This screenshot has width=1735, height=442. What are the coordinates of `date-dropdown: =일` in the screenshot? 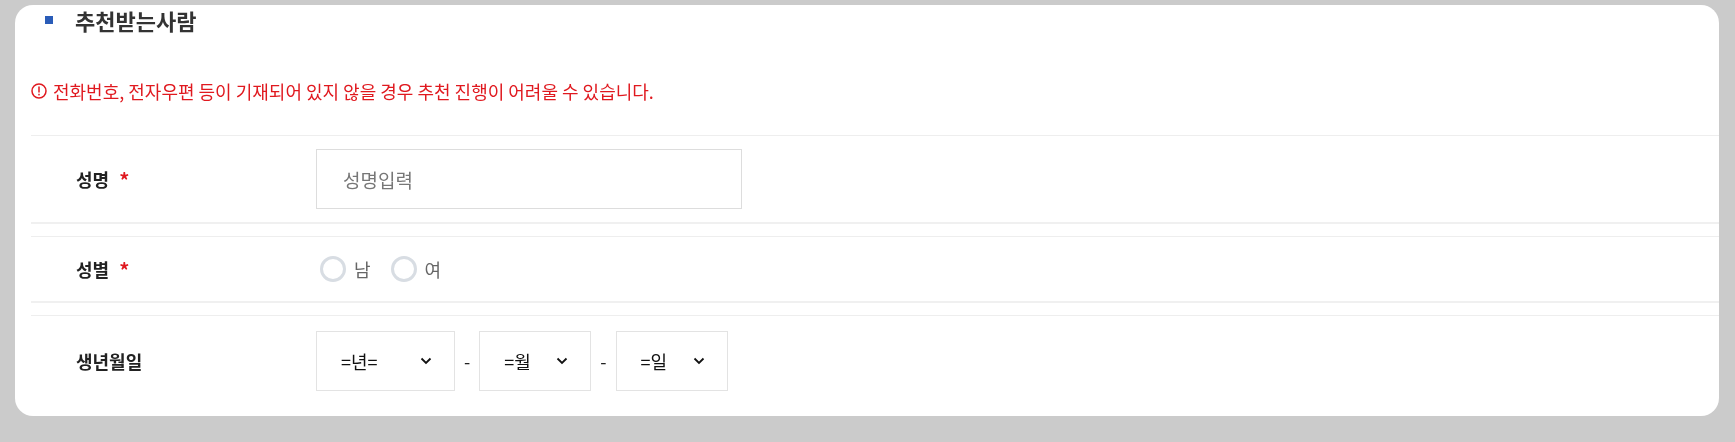 It's located at (671, 360).